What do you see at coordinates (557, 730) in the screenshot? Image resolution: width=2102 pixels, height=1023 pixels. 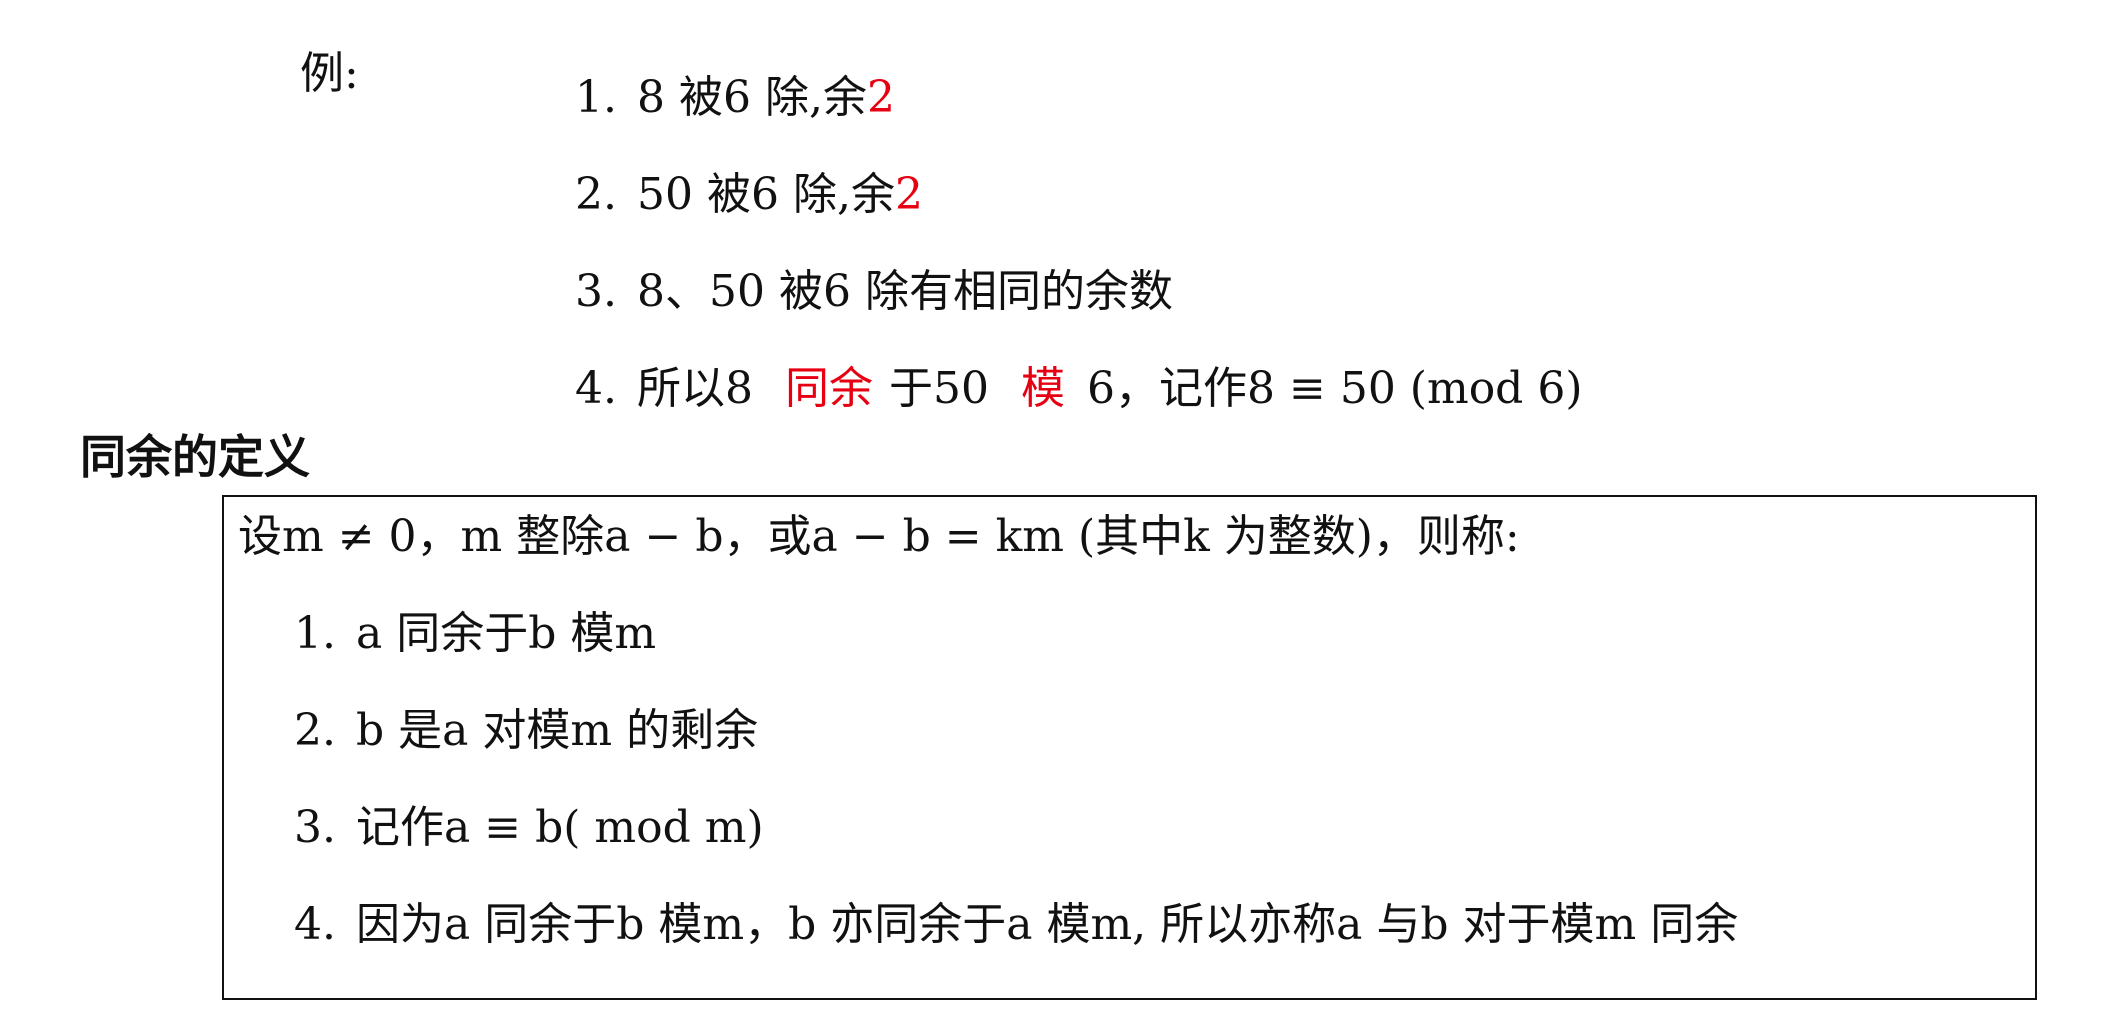 I see `definition-item-text: b 是a 对模m 的剩余` at bounding box center [557, 730].